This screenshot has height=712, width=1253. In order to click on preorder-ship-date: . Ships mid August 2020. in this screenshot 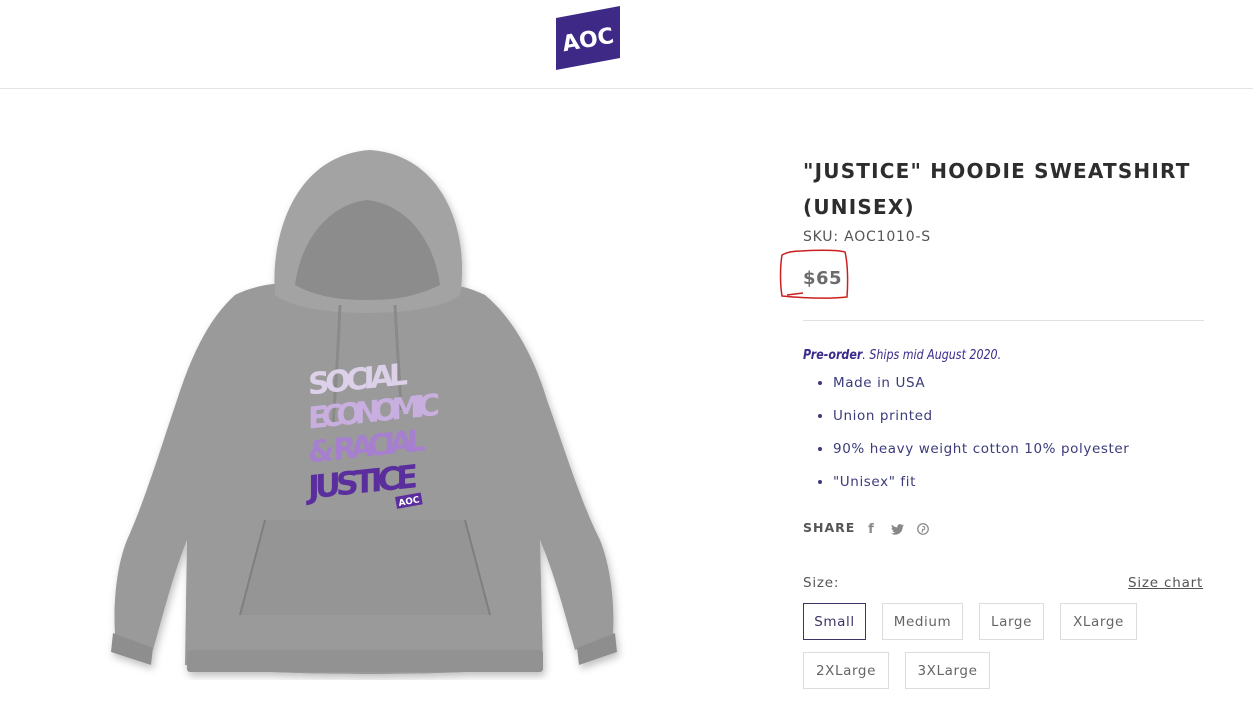, I will do `click(932, 355)`.